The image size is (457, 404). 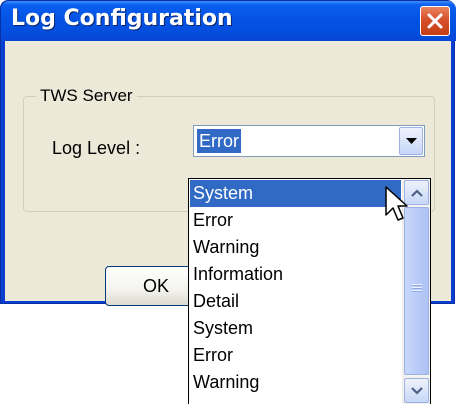 I want to click on log-level-select: Error, so click(x=309, y=141).